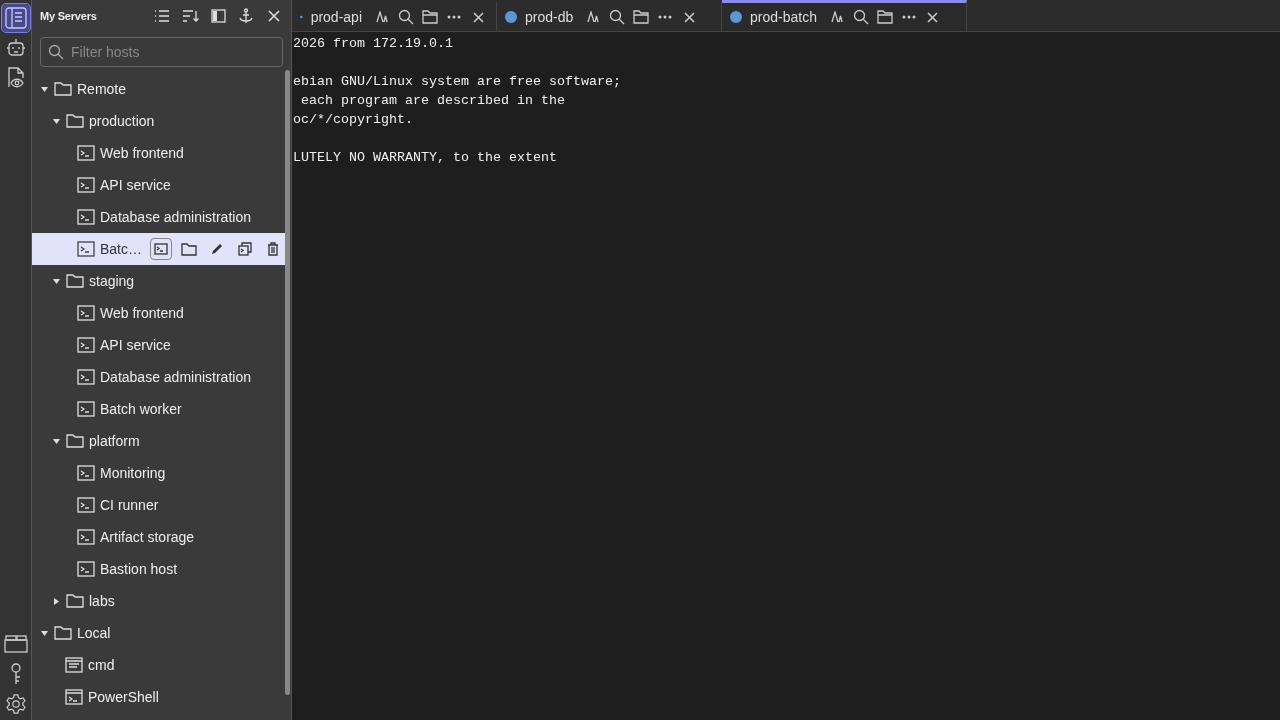 The height and width of the screenshot is (720, 1280). What do you see at coordinates (425, 158) in the screenshot?
I see `terminal-line: LUTELY NO WARRANTY, to the extent` at bounding box center [425, 158].